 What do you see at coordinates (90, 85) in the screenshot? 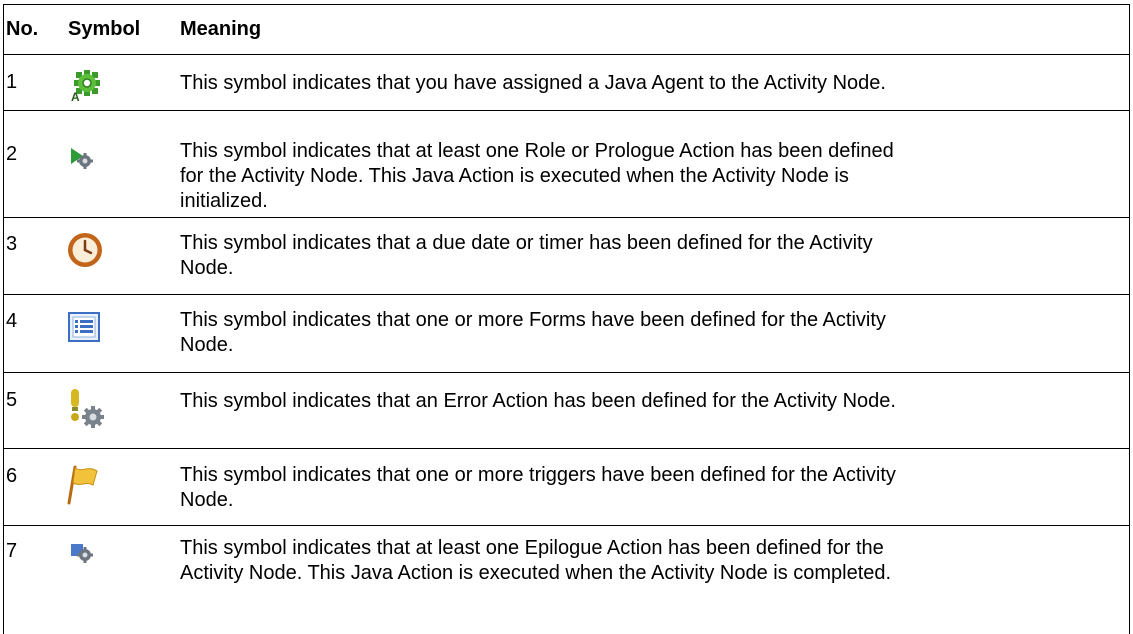
I see `java-agent-gear-icon: A` at bounding box center [90, 85].